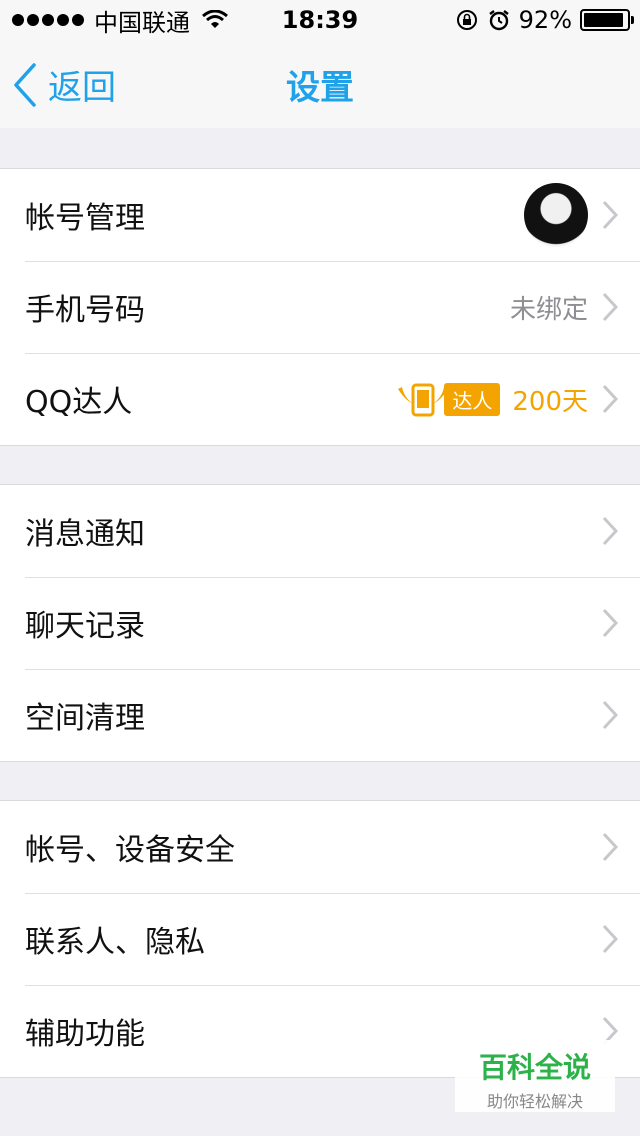 The image size is (640, 1136). What do you see at coordinates (142, 22) in the screenshot?
I see `carrier-label: 中国联通` at bounding box center [142, 22].